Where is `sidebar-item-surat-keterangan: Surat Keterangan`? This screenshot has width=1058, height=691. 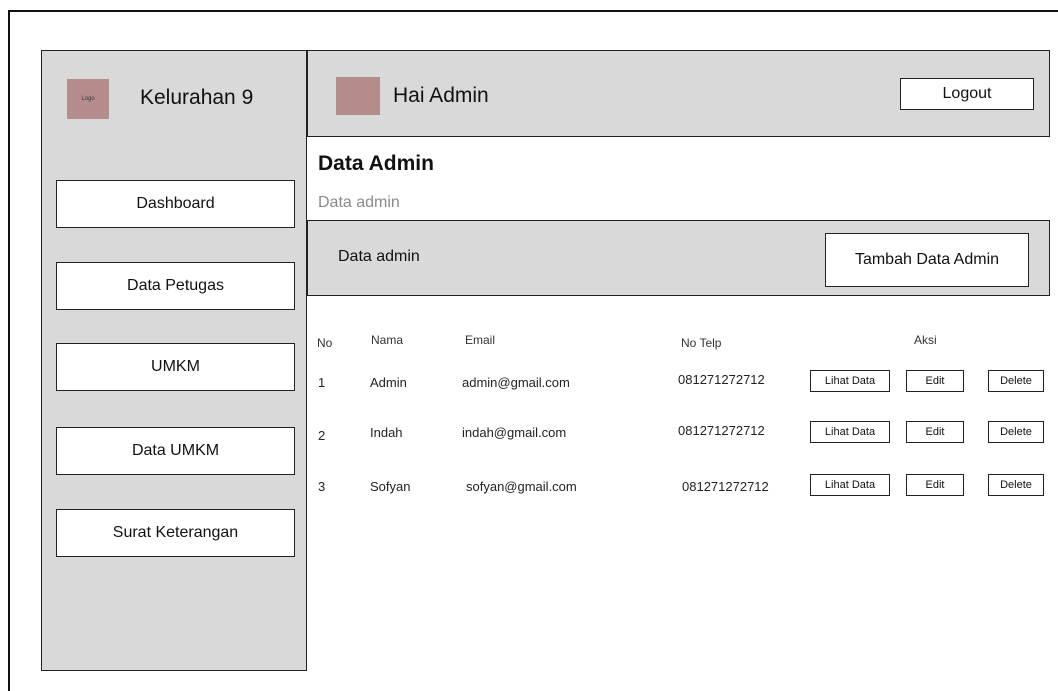 sidebar-item-surat-keterangan: Surat Keterangan is located at coordinates (175, 533).